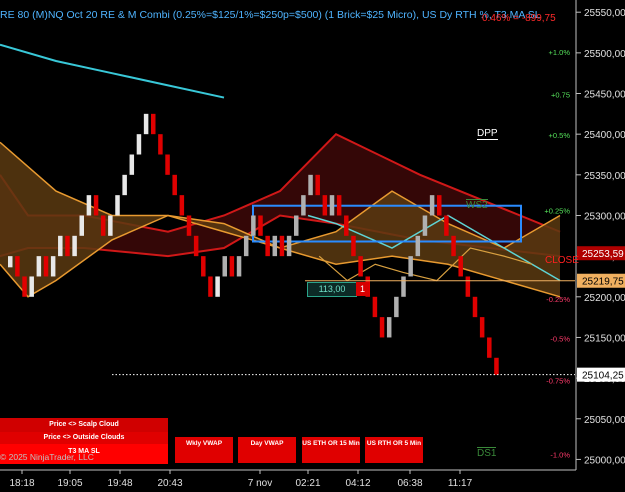 This screenshot has height=492, width=625. I want to click on time-tick-label: 11:17, so click(460, 483).